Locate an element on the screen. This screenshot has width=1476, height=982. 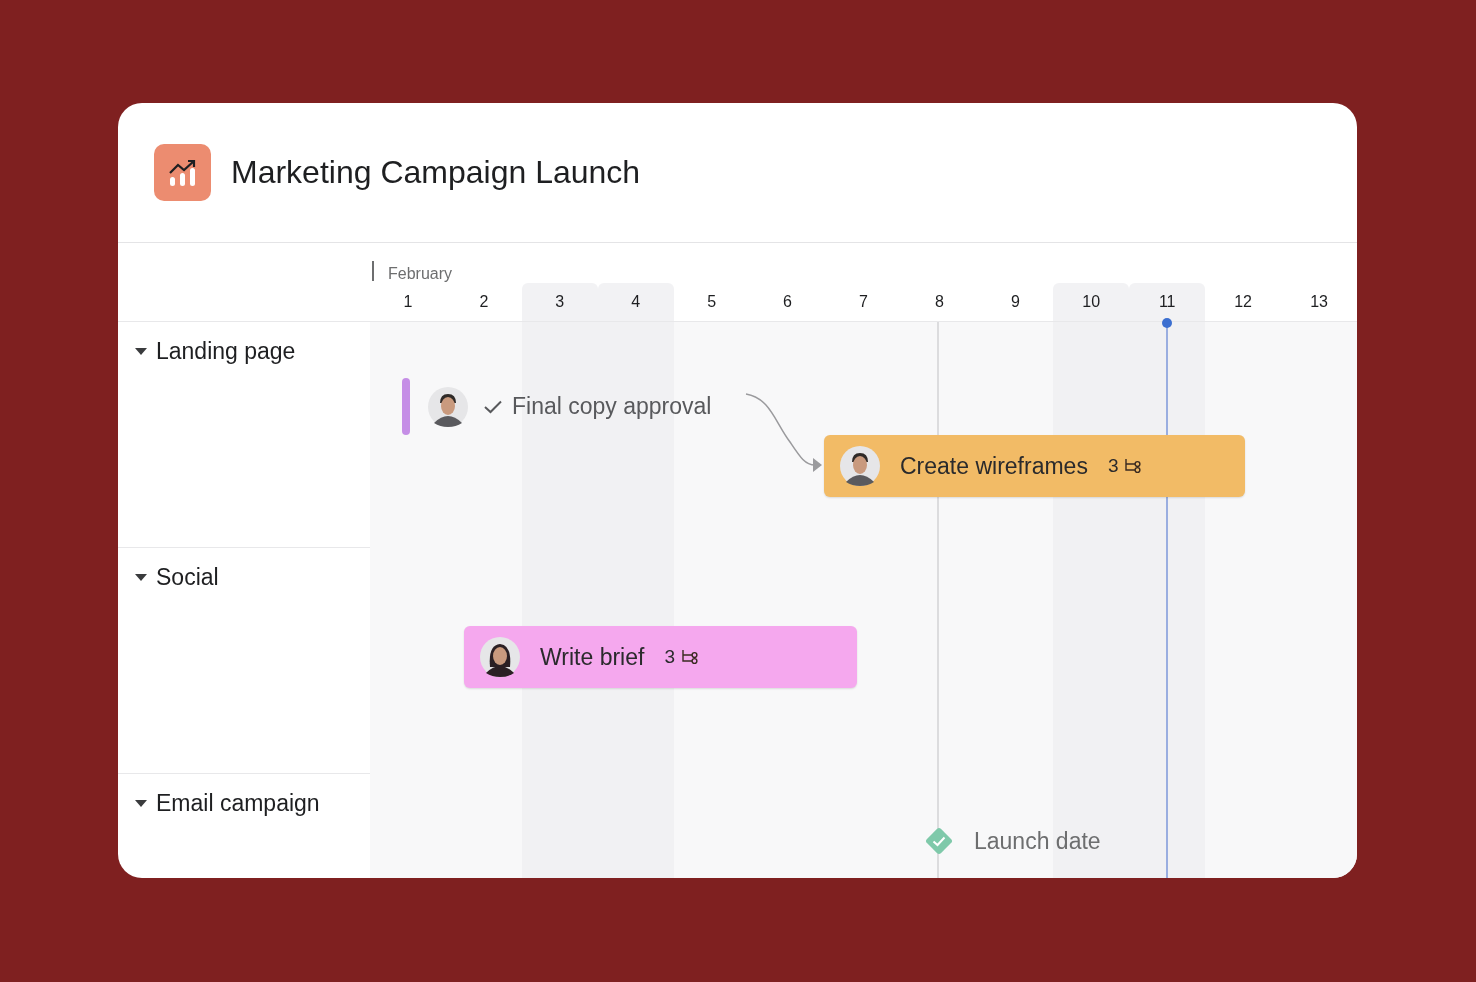
task-bar: Write brief 3 is located at coordinates (660, 657).